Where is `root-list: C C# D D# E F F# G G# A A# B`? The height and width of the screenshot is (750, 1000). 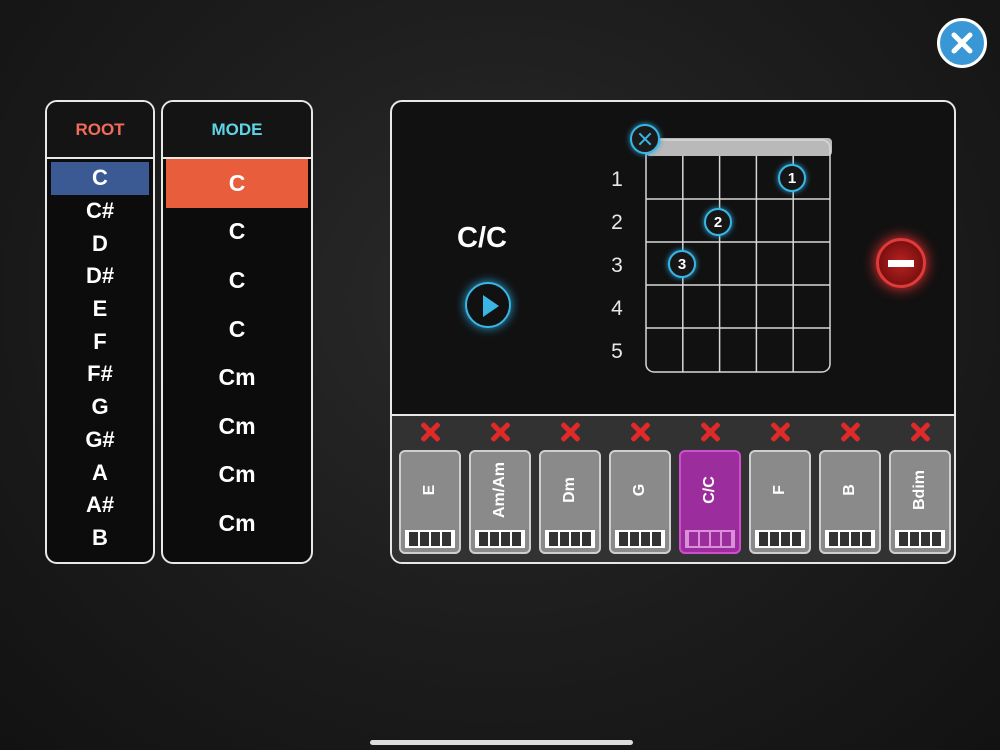 root-list: C C# D D# E F F# G G# A A# B is located at coordinates (100, 358).